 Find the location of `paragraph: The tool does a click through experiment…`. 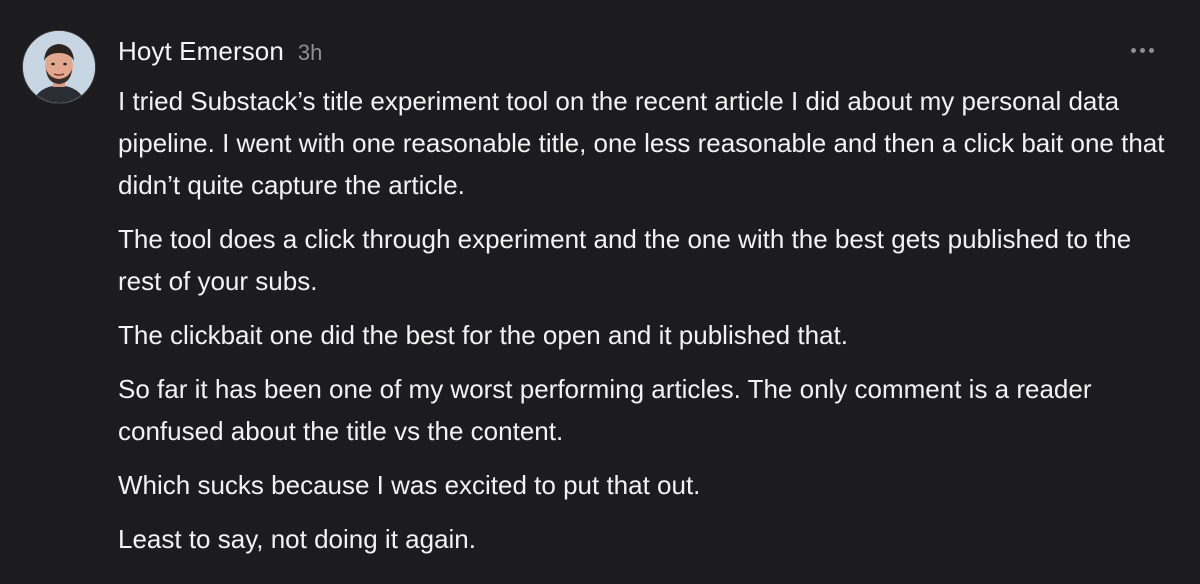

paragraph: The tool does a click through experiment… is located at coordinates (625, 260).